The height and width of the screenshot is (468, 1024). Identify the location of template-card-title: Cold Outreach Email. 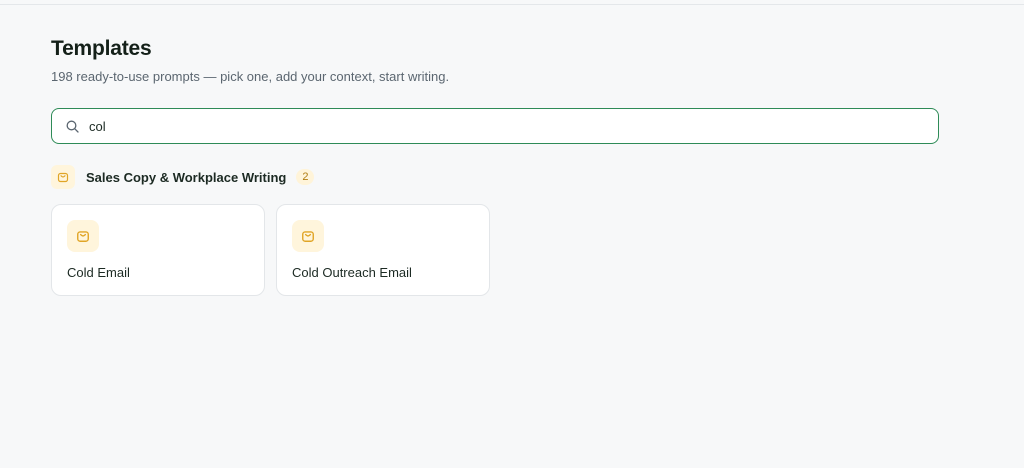
(352, 272).